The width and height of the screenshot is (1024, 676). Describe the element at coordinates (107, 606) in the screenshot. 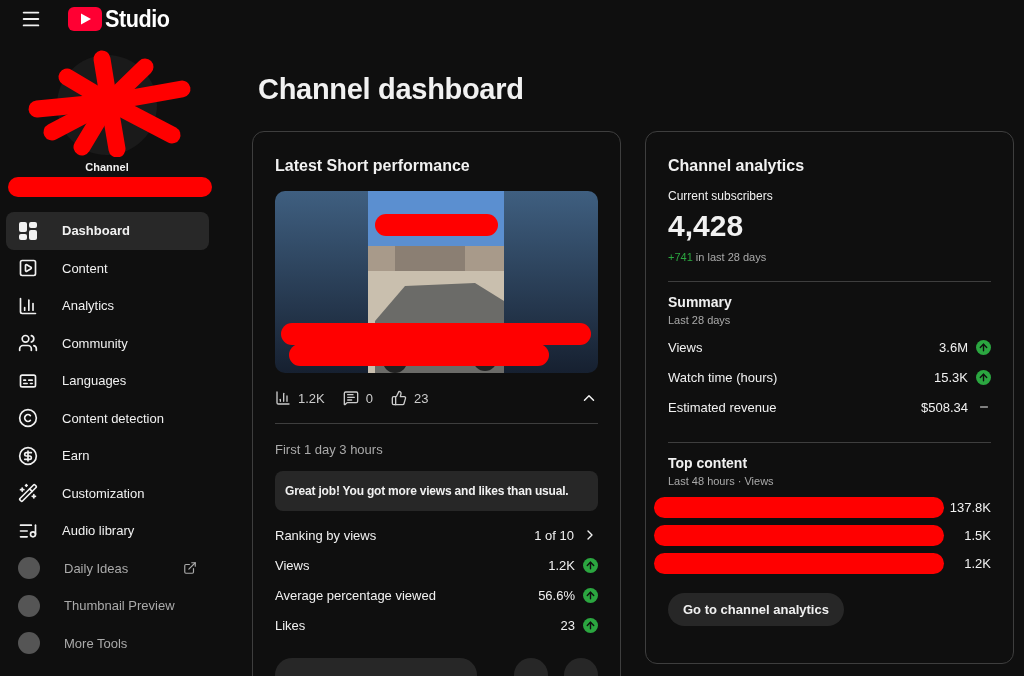

I see `sidebar-item: Thumbnail Preview` at that location.